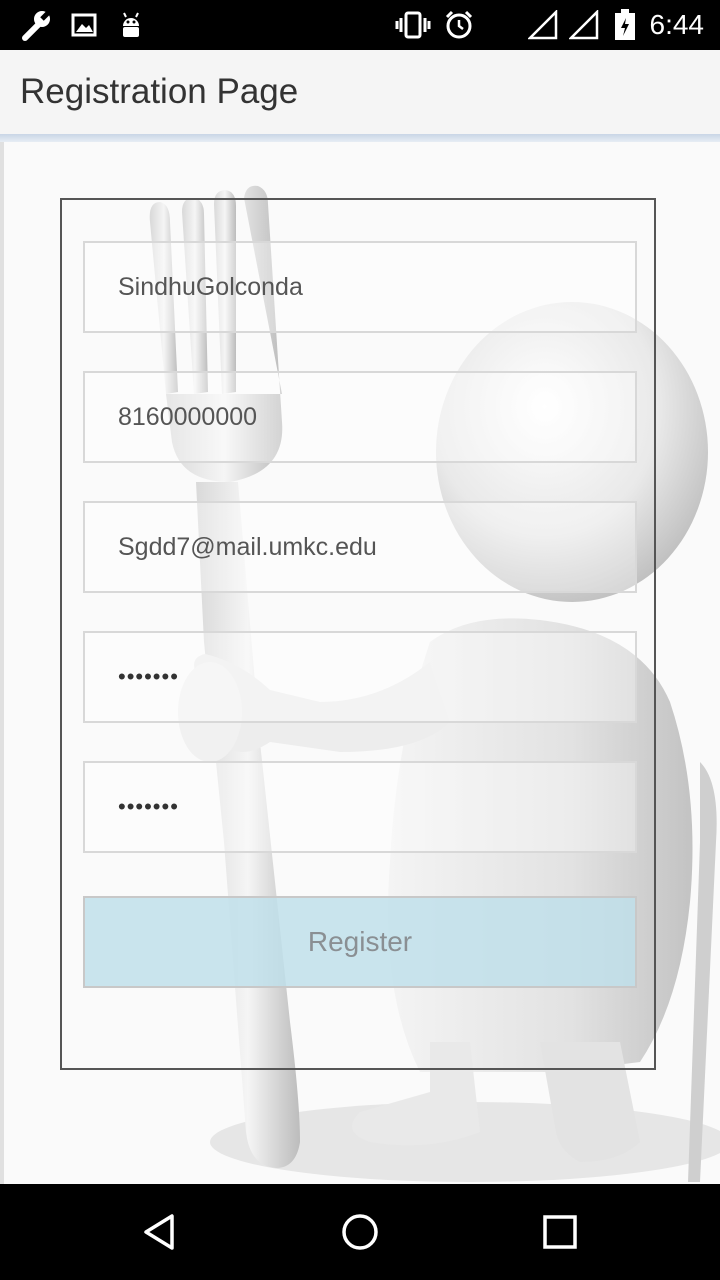 The width and height of the screenshot is (720, 1280). I want to click on page-title: Registration Page, so click(159, 91).